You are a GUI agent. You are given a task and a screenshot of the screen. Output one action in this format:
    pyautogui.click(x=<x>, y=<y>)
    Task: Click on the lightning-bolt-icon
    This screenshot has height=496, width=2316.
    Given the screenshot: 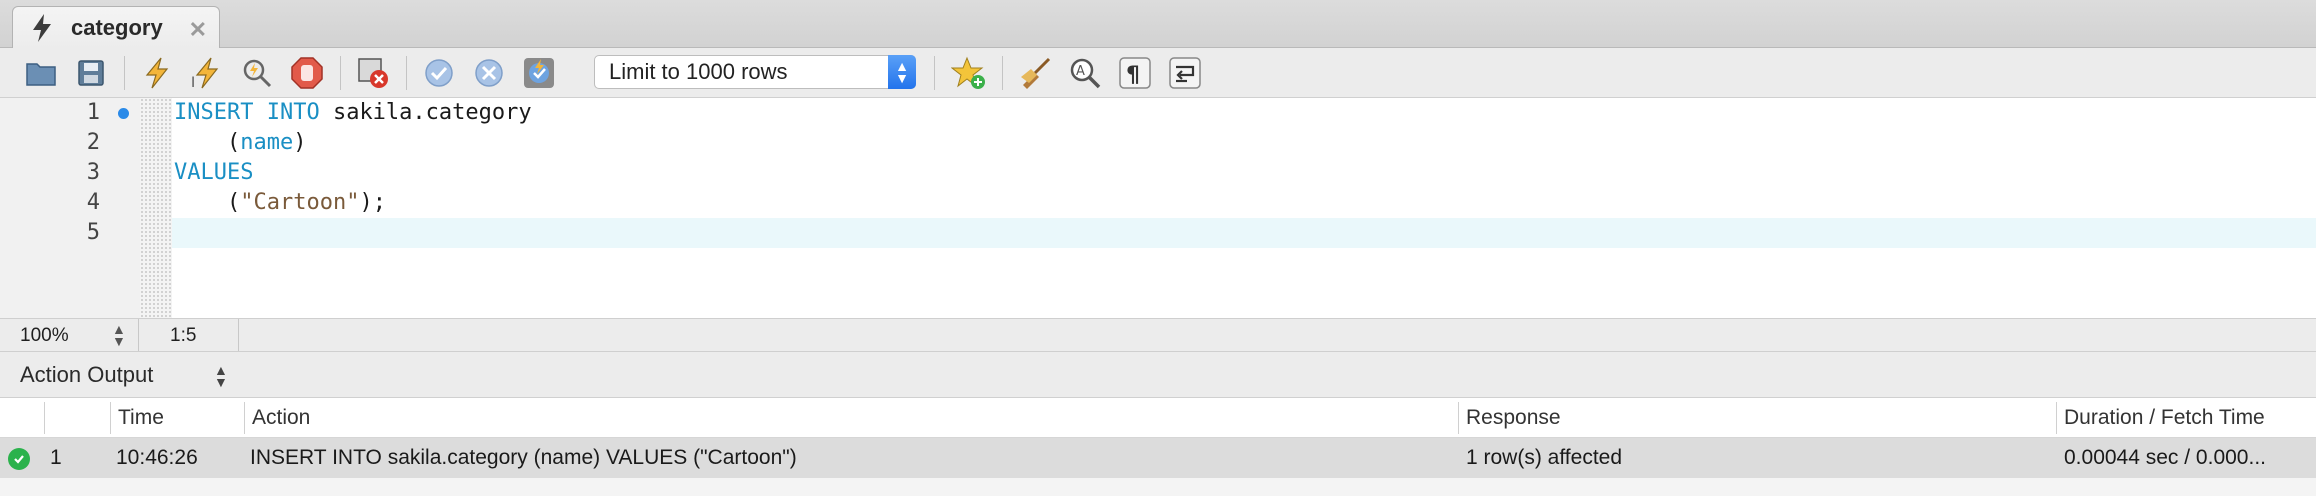 What is the action you would take?
    pyautogui.click(x=42, y=28)
    